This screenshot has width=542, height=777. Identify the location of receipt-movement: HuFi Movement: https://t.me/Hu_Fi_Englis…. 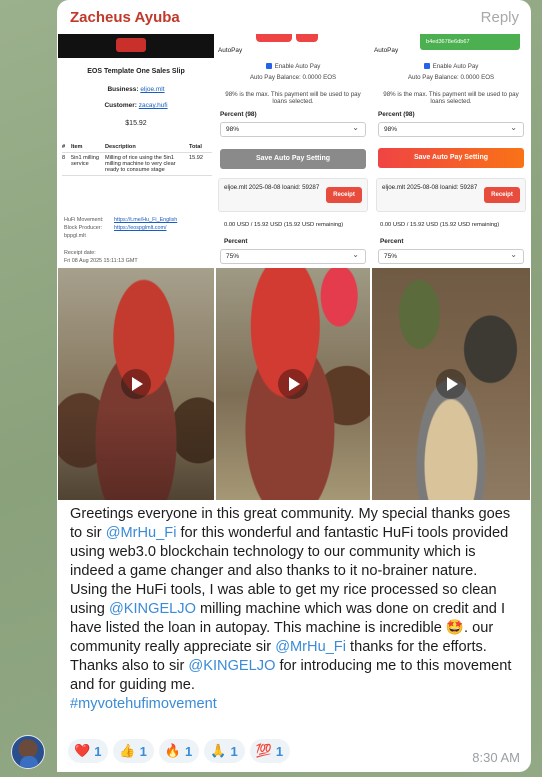
(121, 220).